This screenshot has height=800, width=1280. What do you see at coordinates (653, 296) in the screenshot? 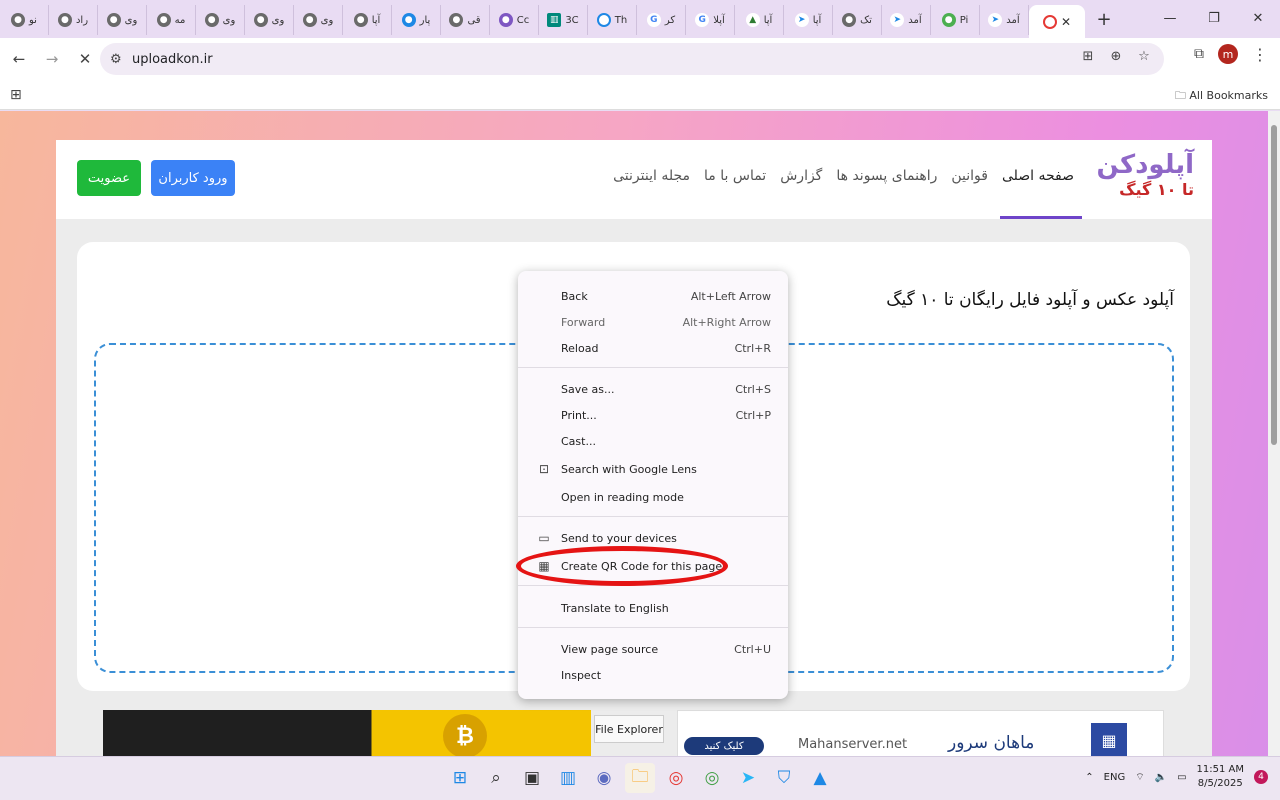
I see `menu-item-back: Back Alt+Left Arrow` at bounding box center [653, 296].